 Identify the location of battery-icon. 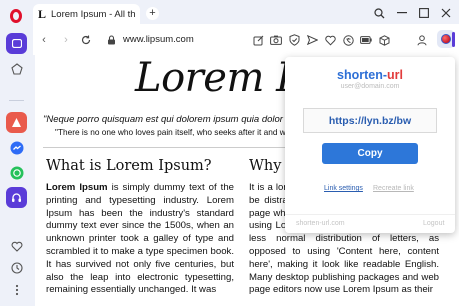
(366, 40).